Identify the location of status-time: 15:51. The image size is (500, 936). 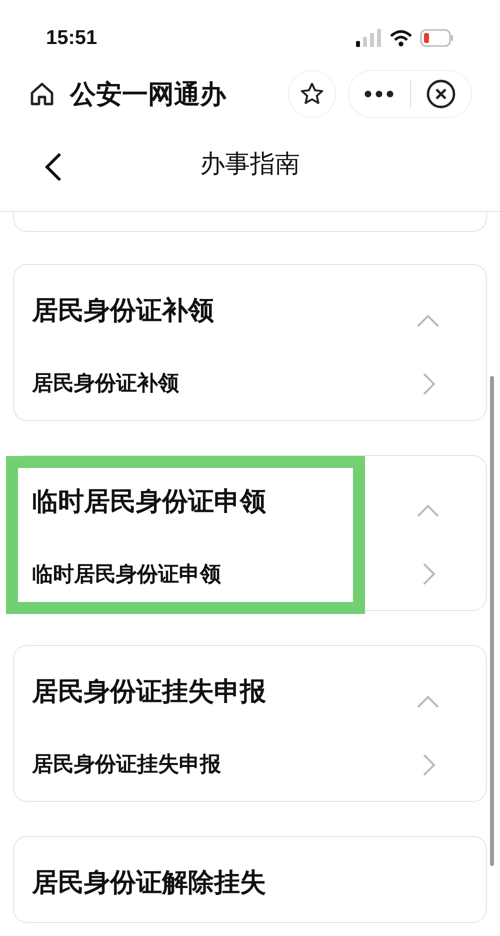
(72, 38).